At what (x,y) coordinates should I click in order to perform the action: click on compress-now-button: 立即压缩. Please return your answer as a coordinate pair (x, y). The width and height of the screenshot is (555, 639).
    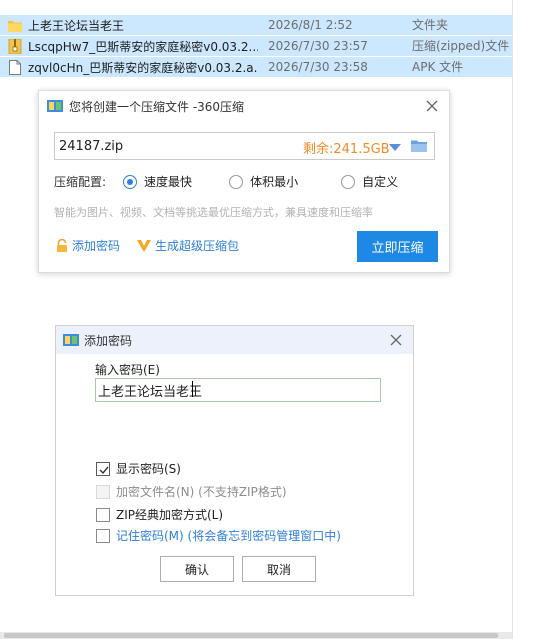
    Looking at the image, I should click on (397, 246).